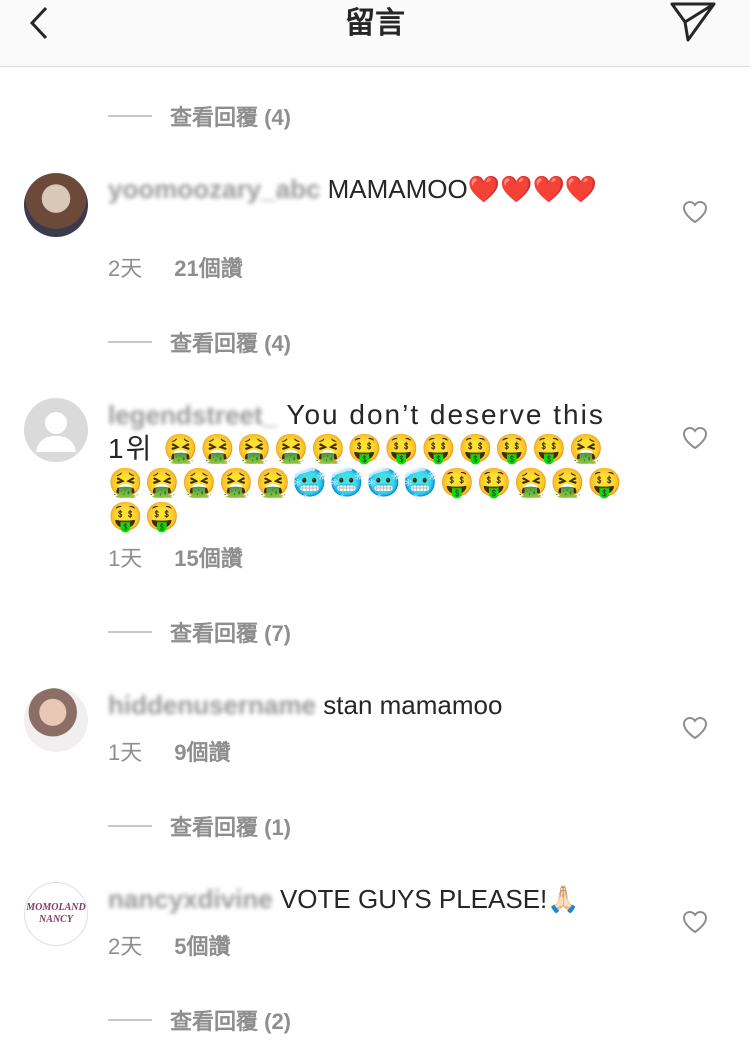 The width and height of the screenshot is (750, 1044). What do you see at coordinates (208, 268) in the screenshot?
I see `likes-count: 21個讚` at bounding box center [208, 268].